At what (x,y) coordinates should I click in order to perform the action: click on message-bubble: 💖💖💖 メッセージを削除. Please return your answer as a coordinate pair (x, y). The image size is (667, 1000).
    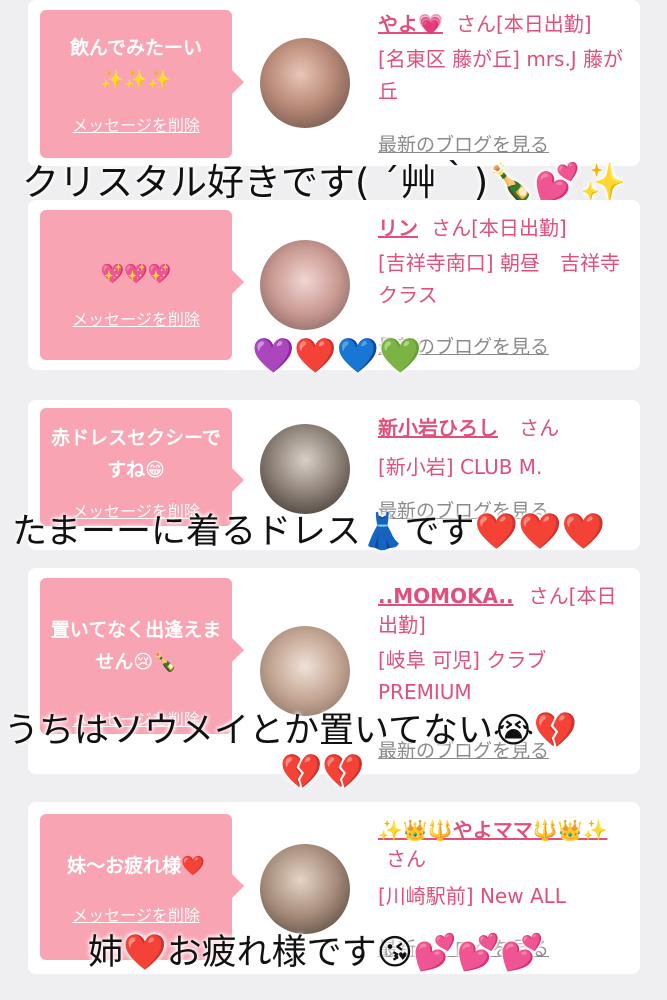
    Looking at the image, I should click on (142, 285).